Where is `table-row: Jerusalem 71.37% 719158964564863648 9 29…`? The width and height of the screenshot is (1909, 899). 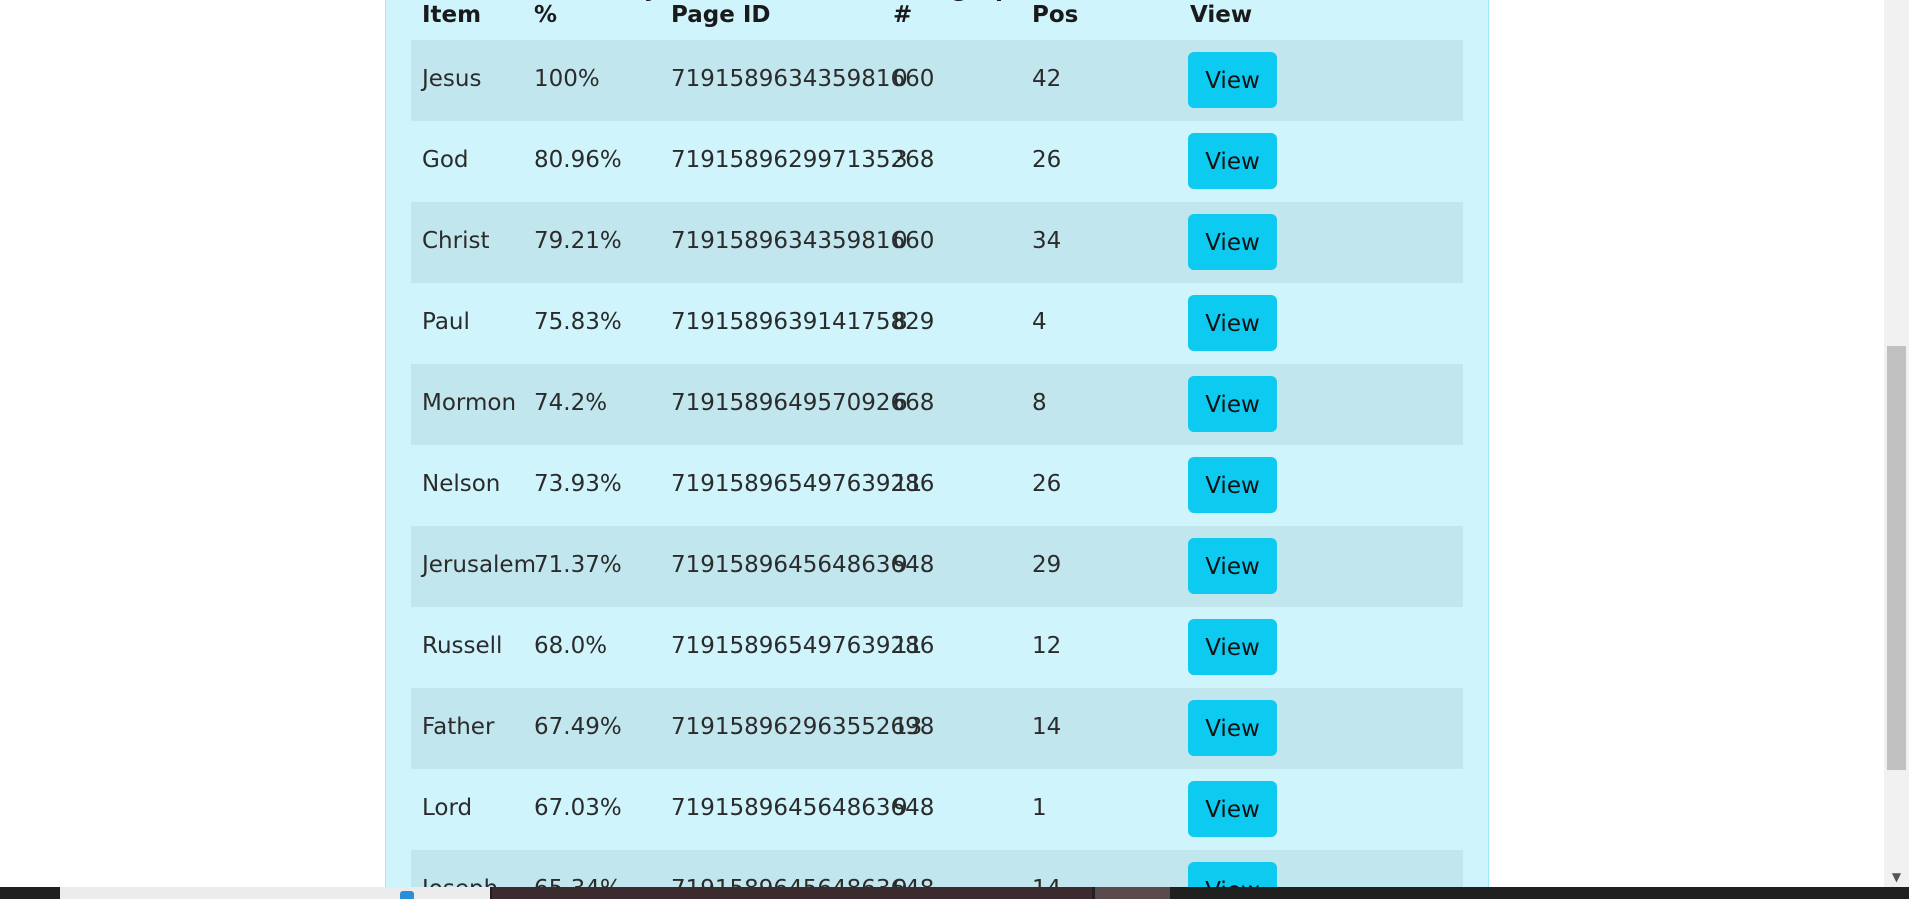 table-row: Jerusalem 71.37% 719158964564863648 9 29… is located at coordinates (937, 566).